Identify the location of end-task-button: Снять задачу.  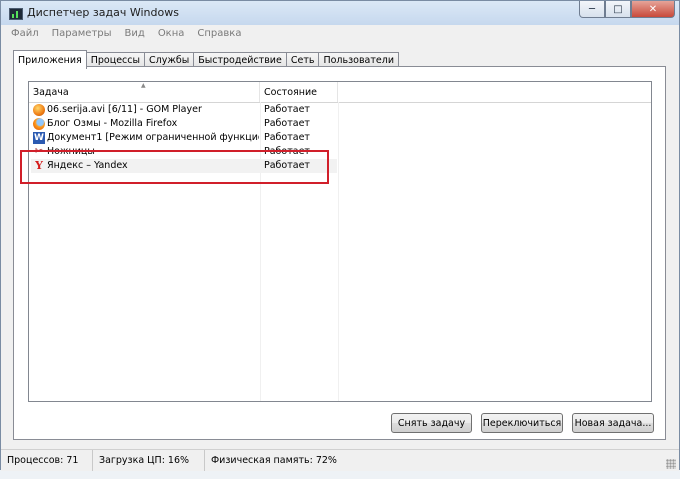
(431, 423).